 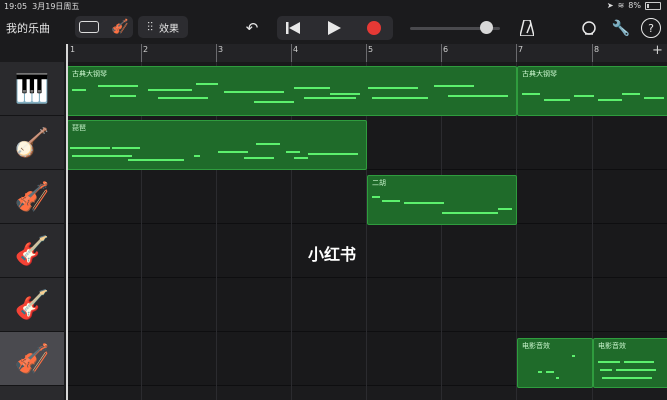 I want to click on track-header-piano: 🎹, so click(x=32, y=89).